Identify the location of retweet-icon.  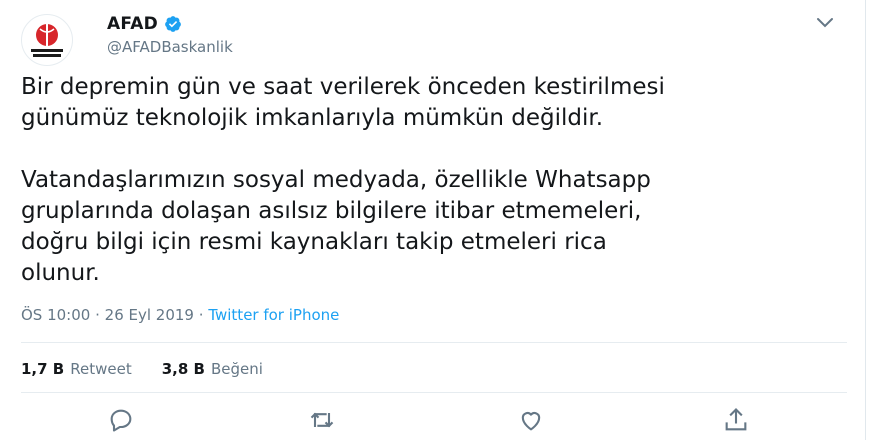
(322, 420).